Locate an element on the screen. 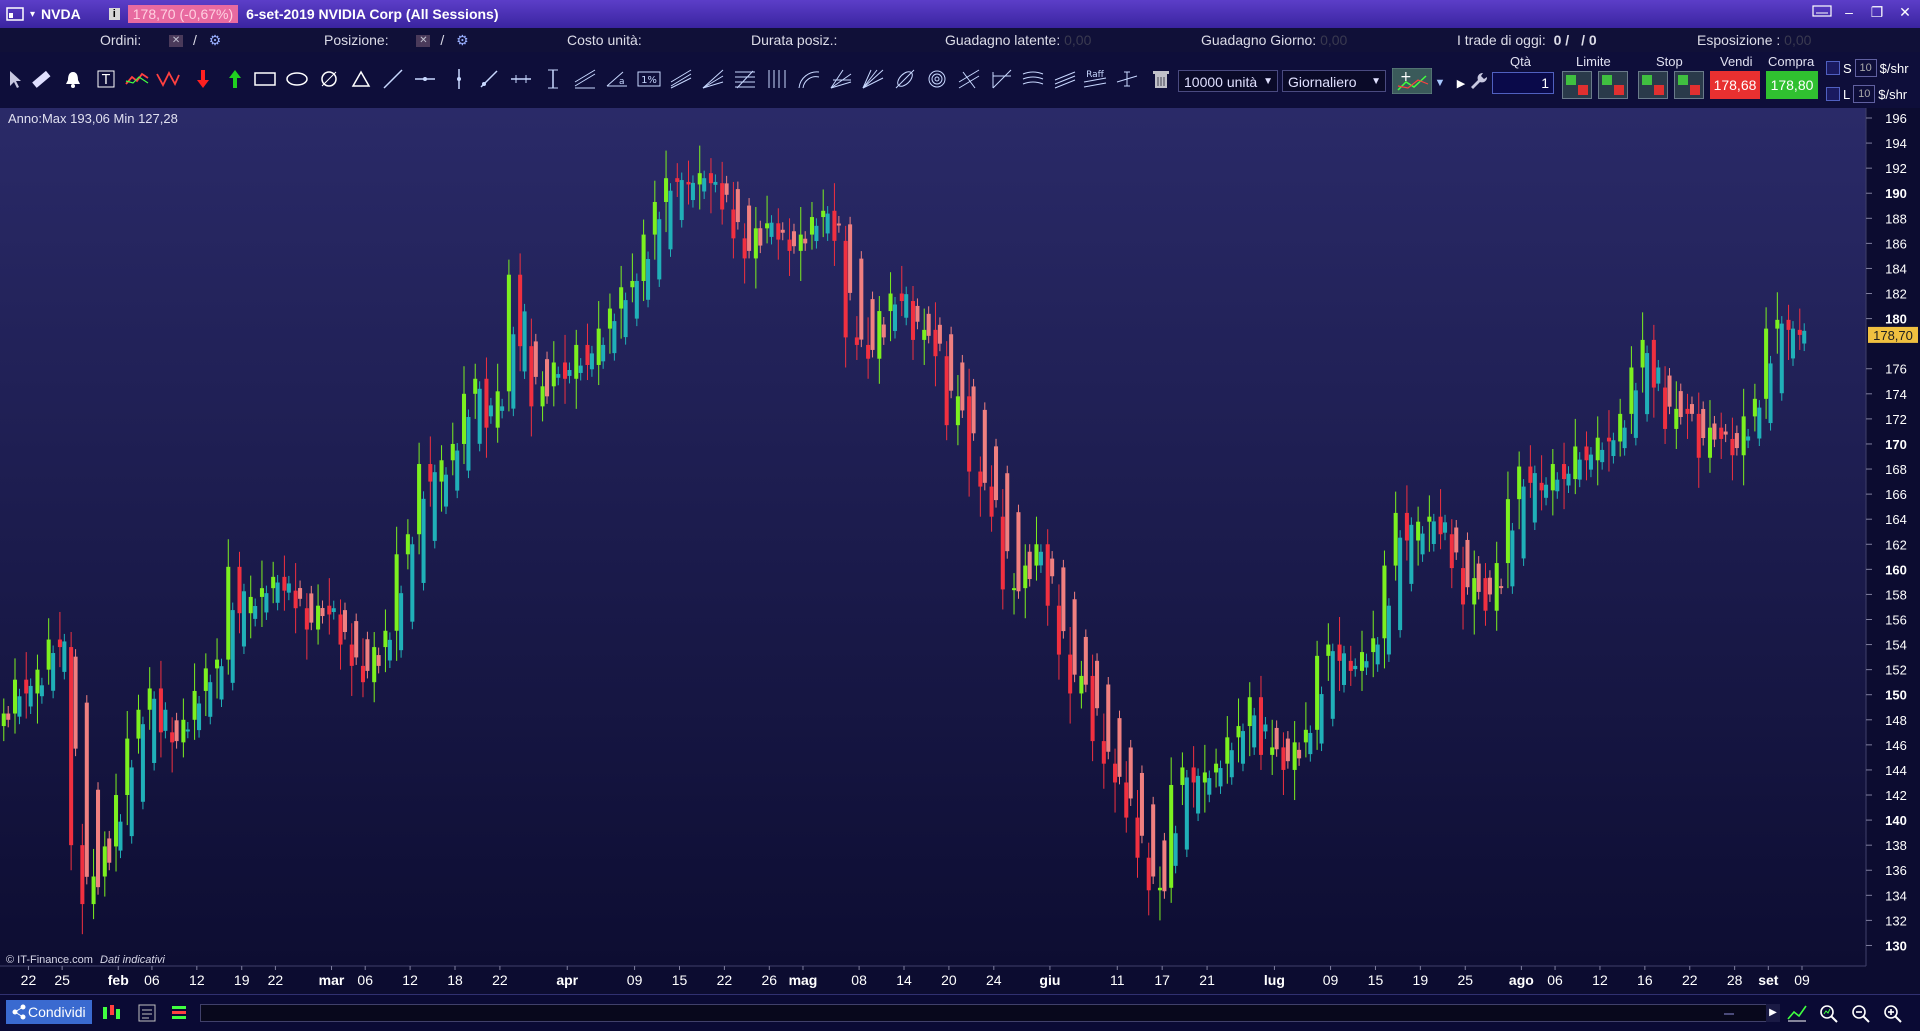 The image size is (1920, 1031). triangle-icon is located at coordinates (361, 79).